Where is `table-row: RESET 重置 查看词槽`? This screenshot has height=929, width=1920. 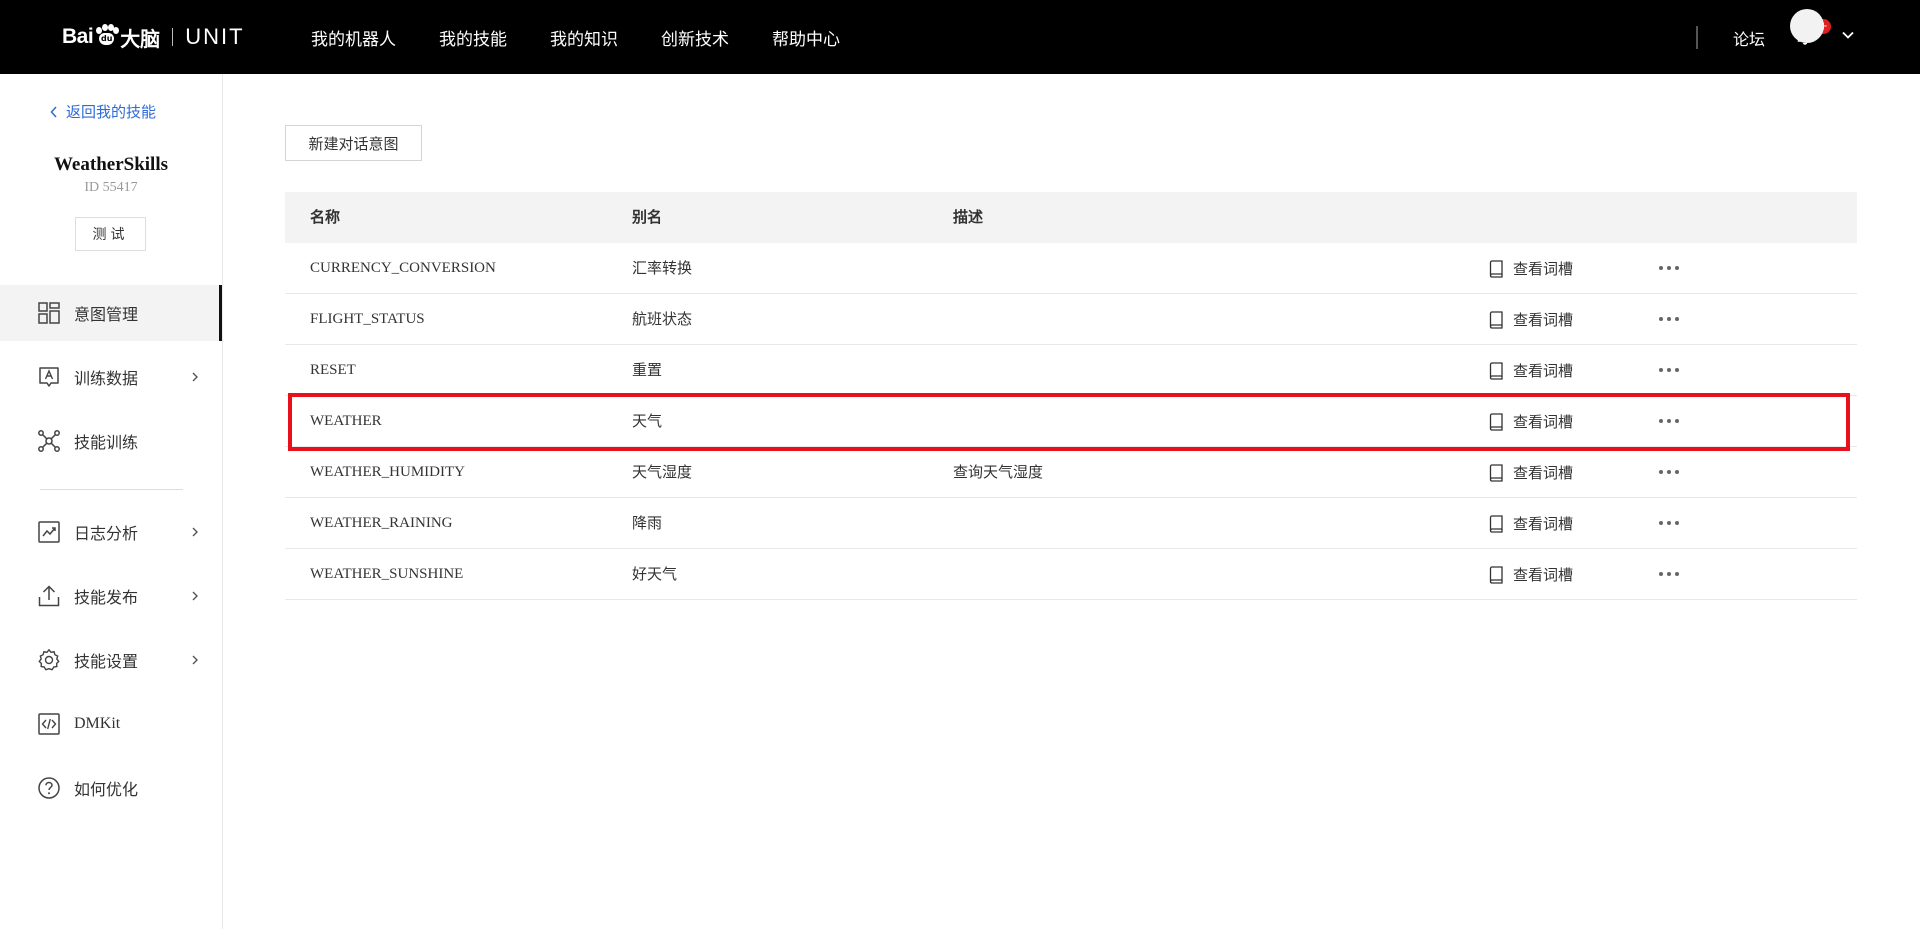
table-row: RESET 重置 查看词槽 is located at coordinates (1071, 370).